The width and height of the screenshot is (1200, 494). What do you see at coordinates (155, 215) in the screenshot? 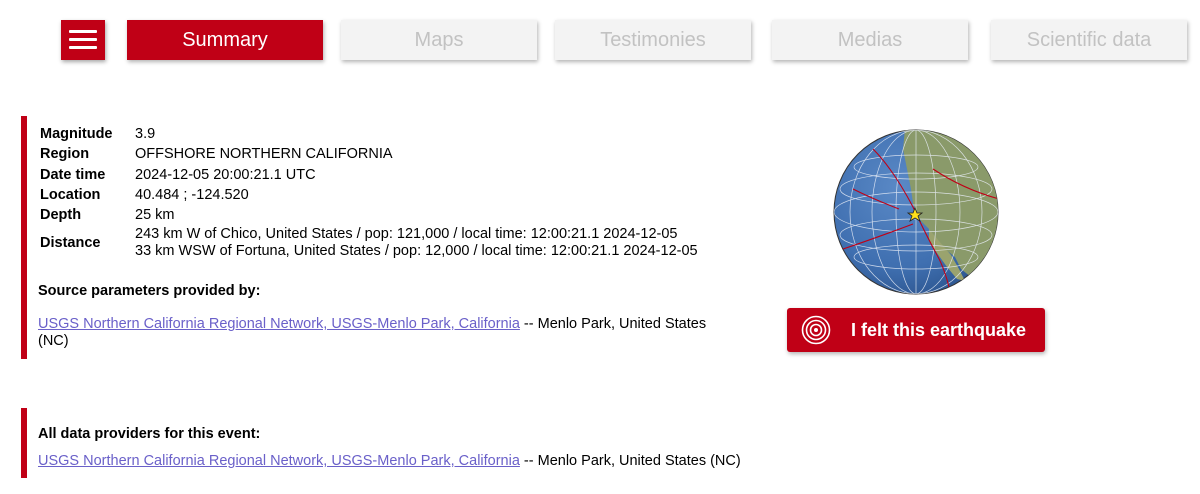
I see `depth-value: 25 km` at bounding box center [155, 215].